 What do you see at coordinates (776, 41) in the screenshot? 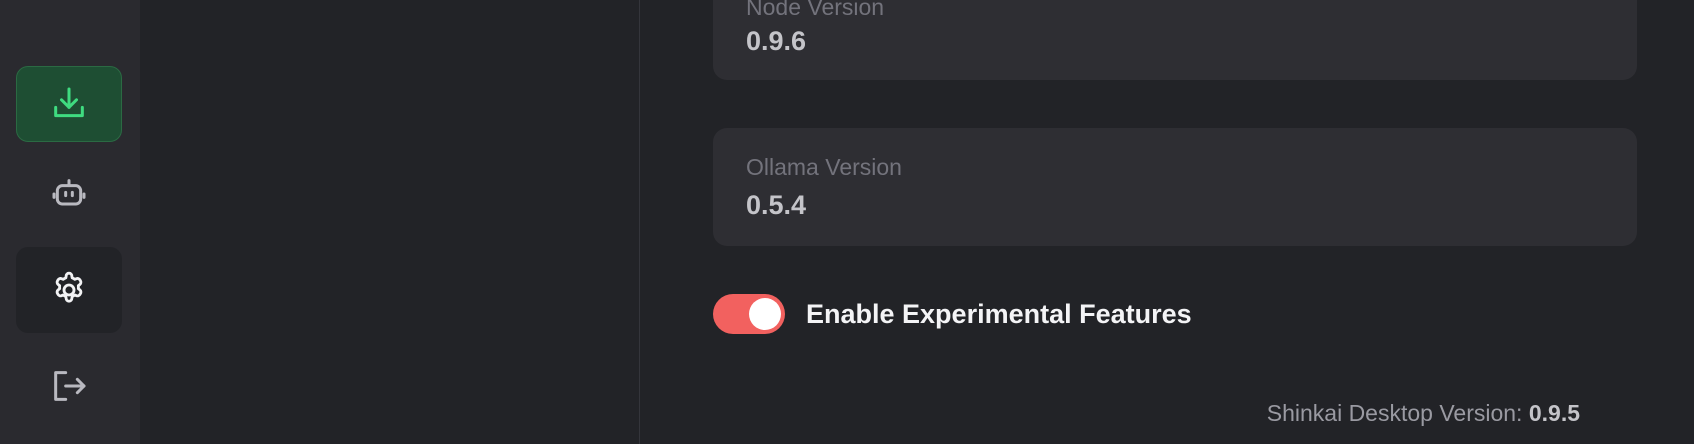
I see `node-version-value: 0.9.6` at bounding box center [776, 41].